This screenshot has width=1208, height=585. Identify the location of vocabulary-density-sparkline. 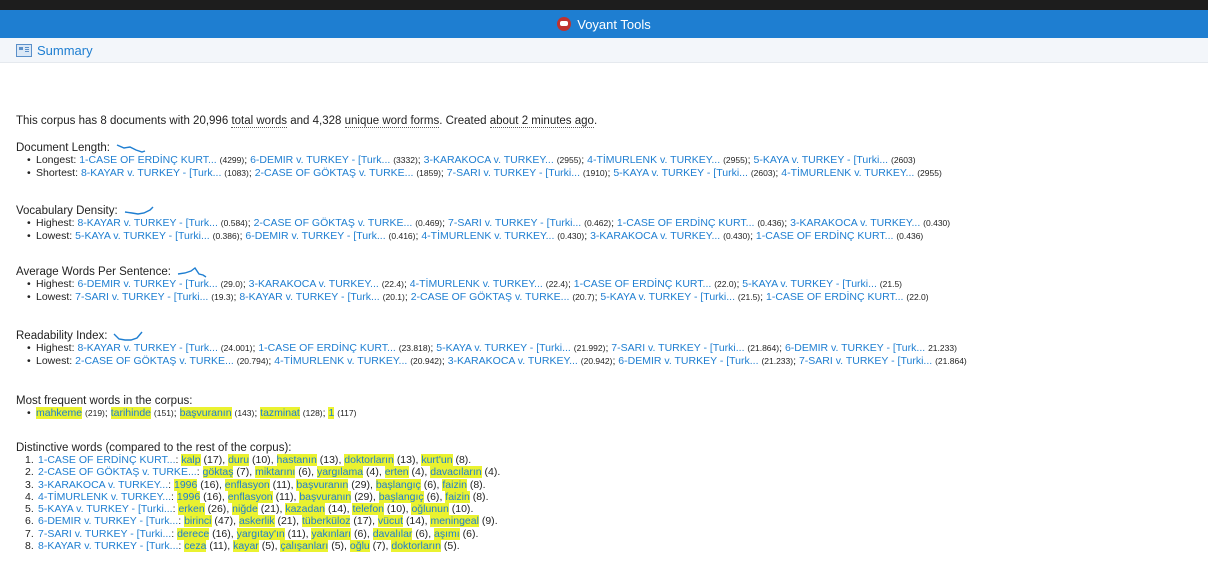
(139, 211).